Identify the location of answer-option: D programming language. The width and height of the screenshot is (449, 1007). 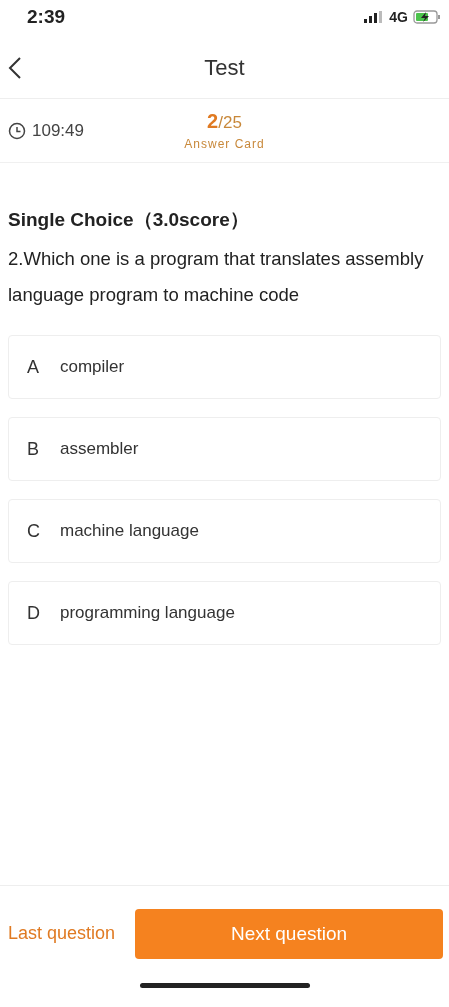
(224, 613).